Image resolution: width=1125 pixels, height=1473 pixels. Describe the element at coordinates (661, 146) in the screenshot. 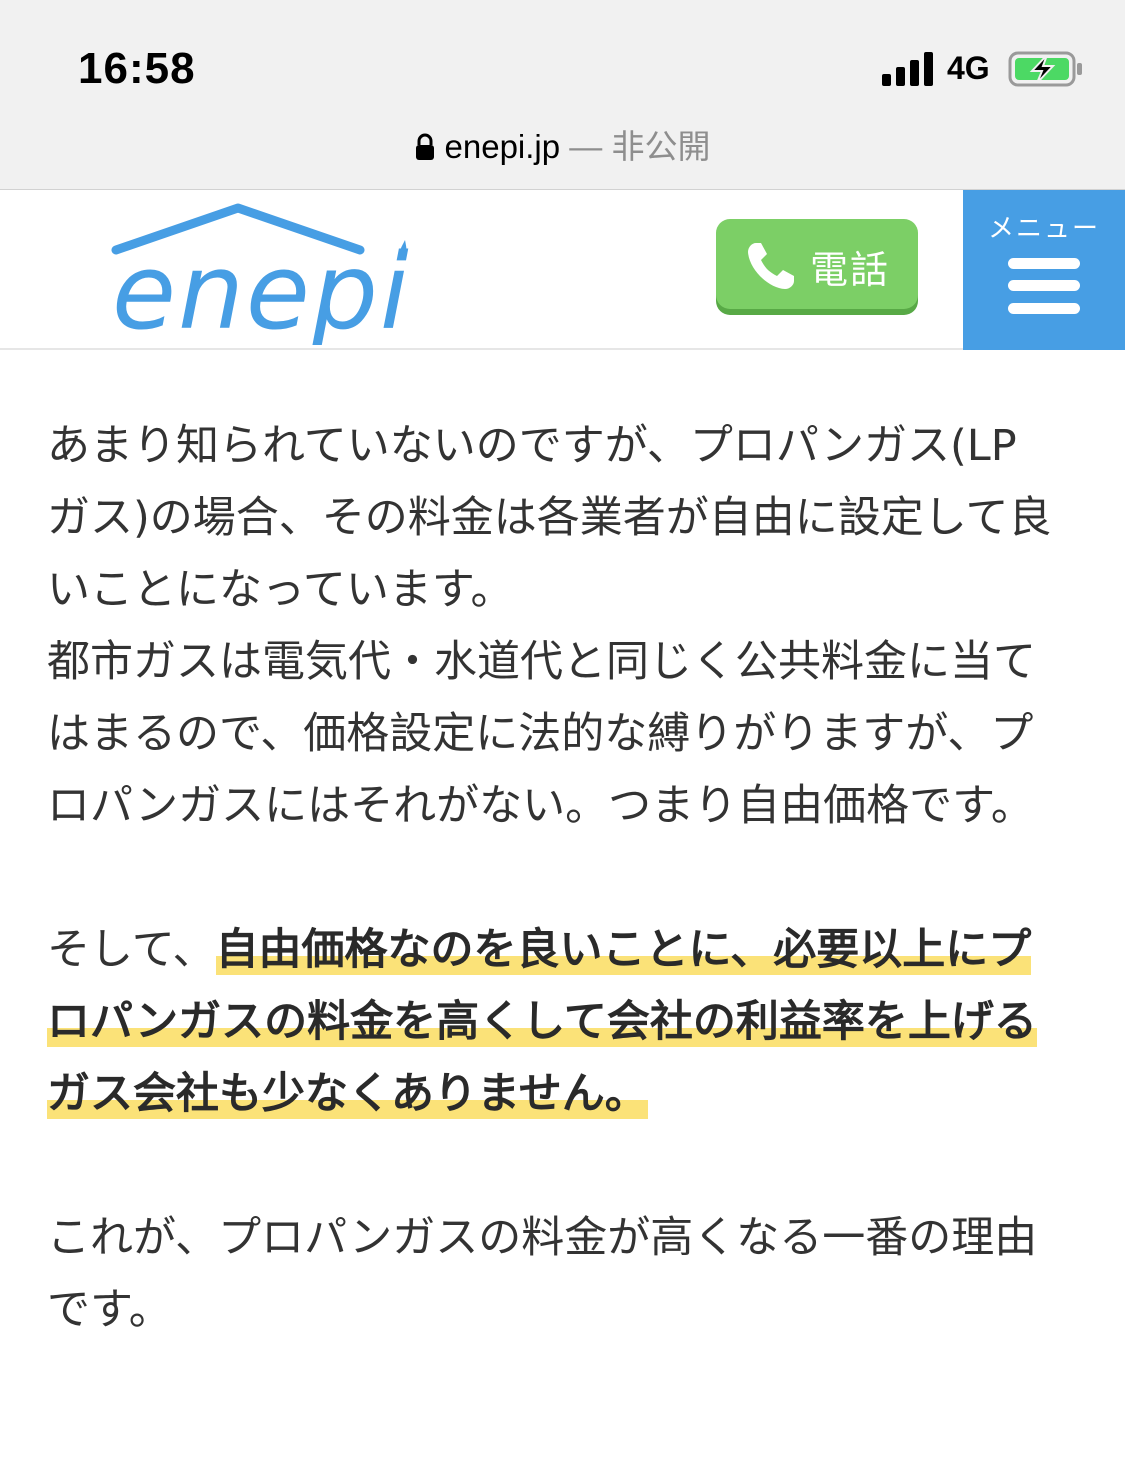

I see `url-status: 非公開` at that location.